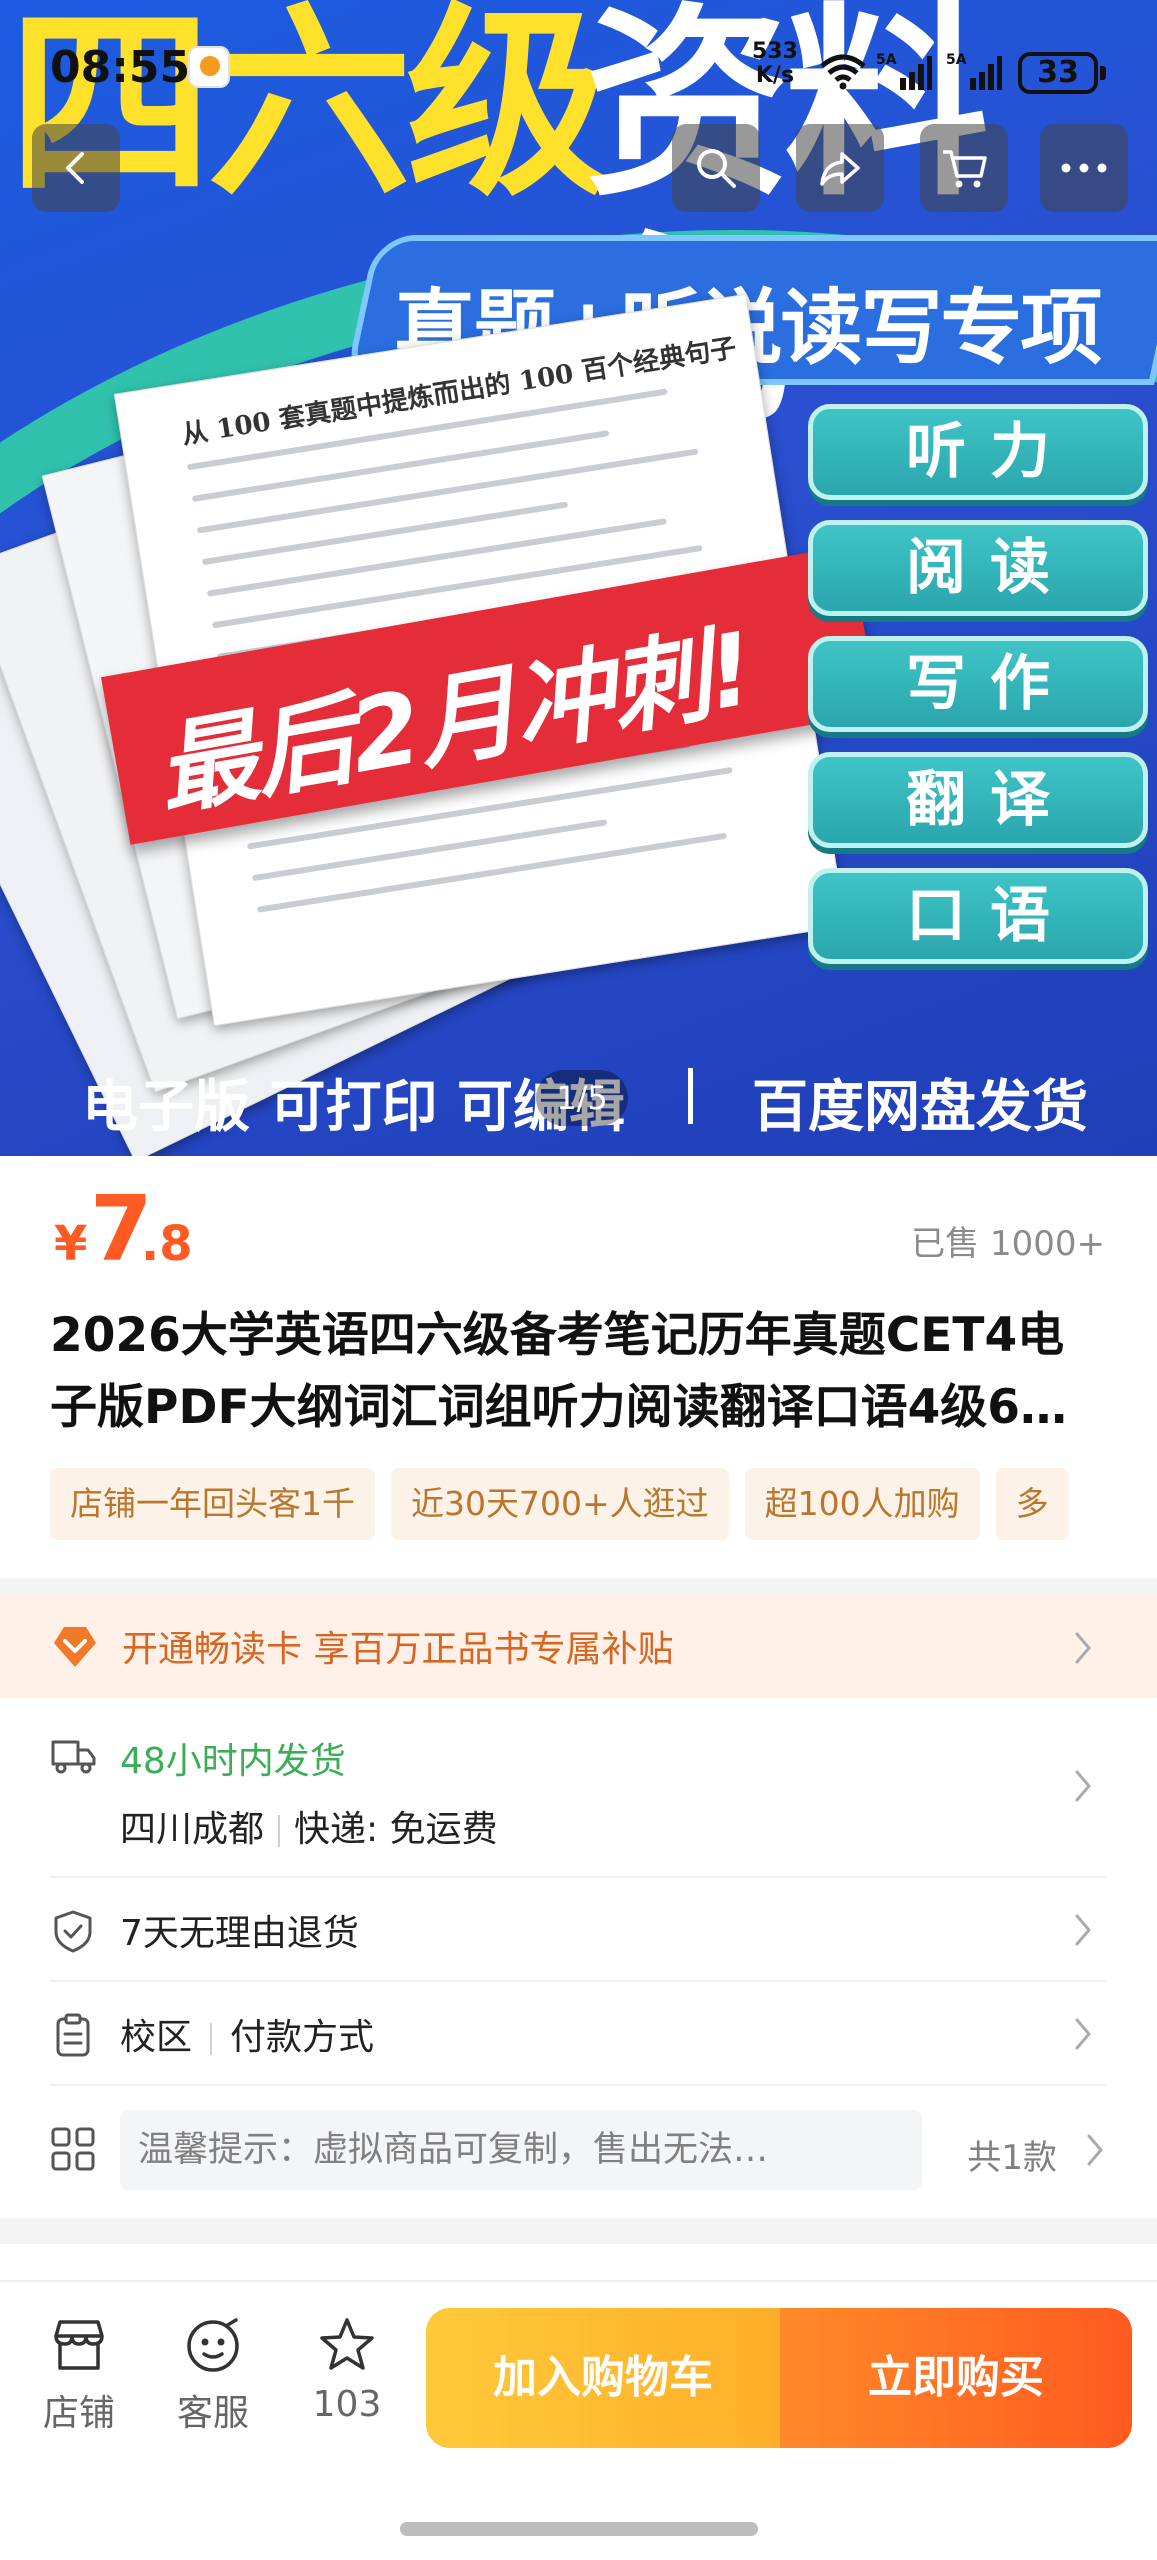 This screenshot has height=2560, width=1157. Describe the element at coordinates (775, 75) in the screenshot. I see `network-speed-unit: K/s` at that location.